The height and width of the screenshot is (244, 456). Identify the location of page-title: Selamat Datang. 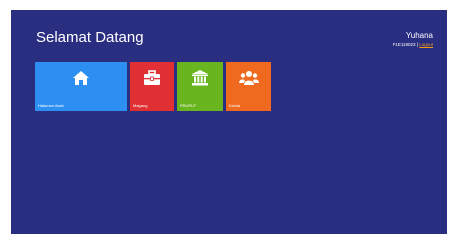
(90, 37).